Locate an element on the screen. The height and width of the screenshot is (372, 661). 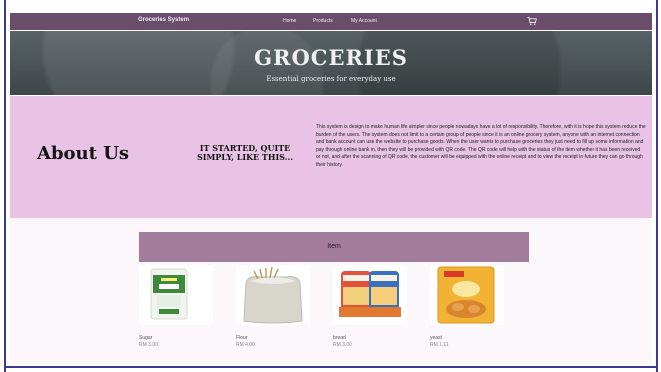
window-border-right is located at coordinates (657, 186).